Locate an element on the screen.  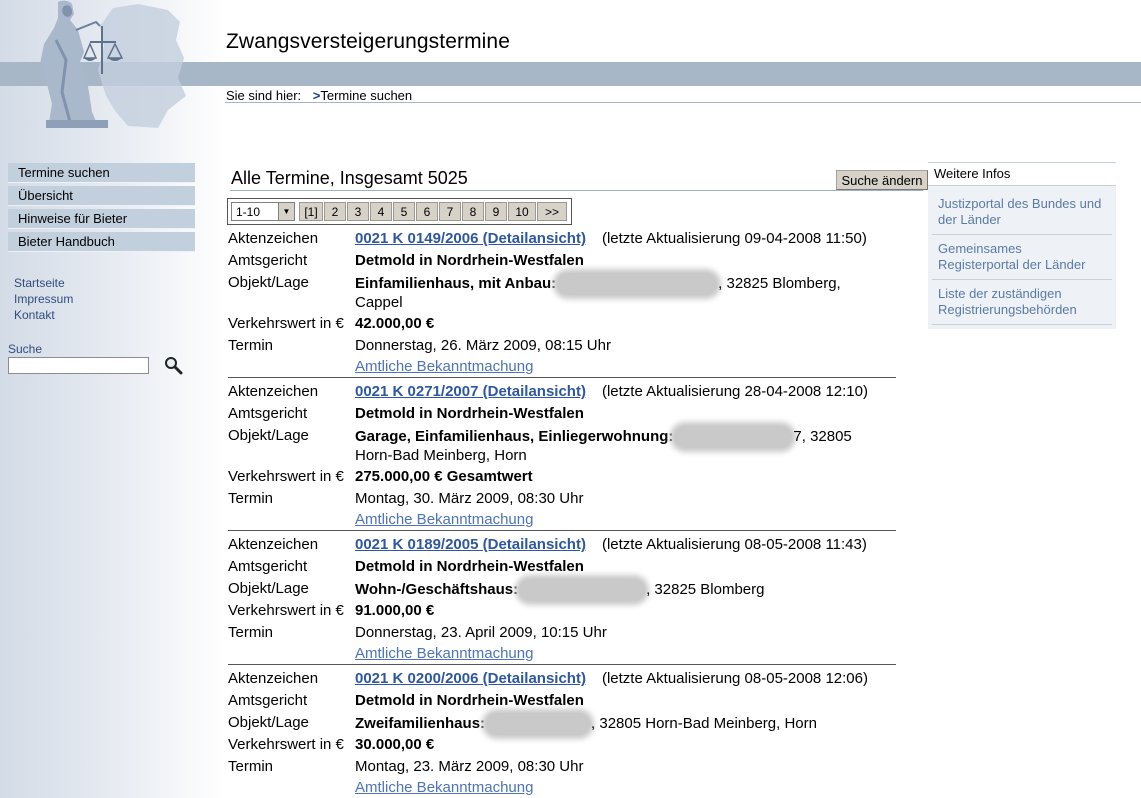
dropdown-arrow-icon: ▼ is located at coordinates (286, 211).